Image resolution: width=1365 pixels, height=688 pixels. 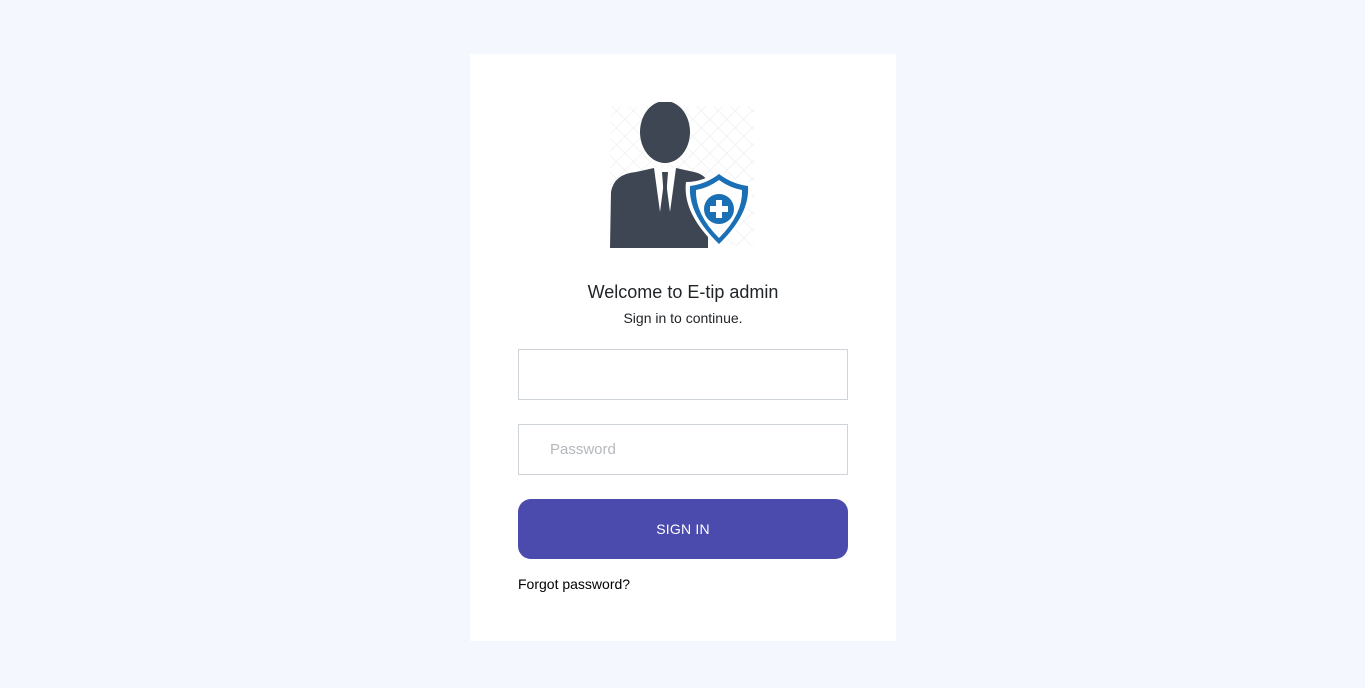 What do you see at coordinates (683, 318) in the screenshot?
I see `subtitle: Sign in to continue.` at bounding box center [683, 318].